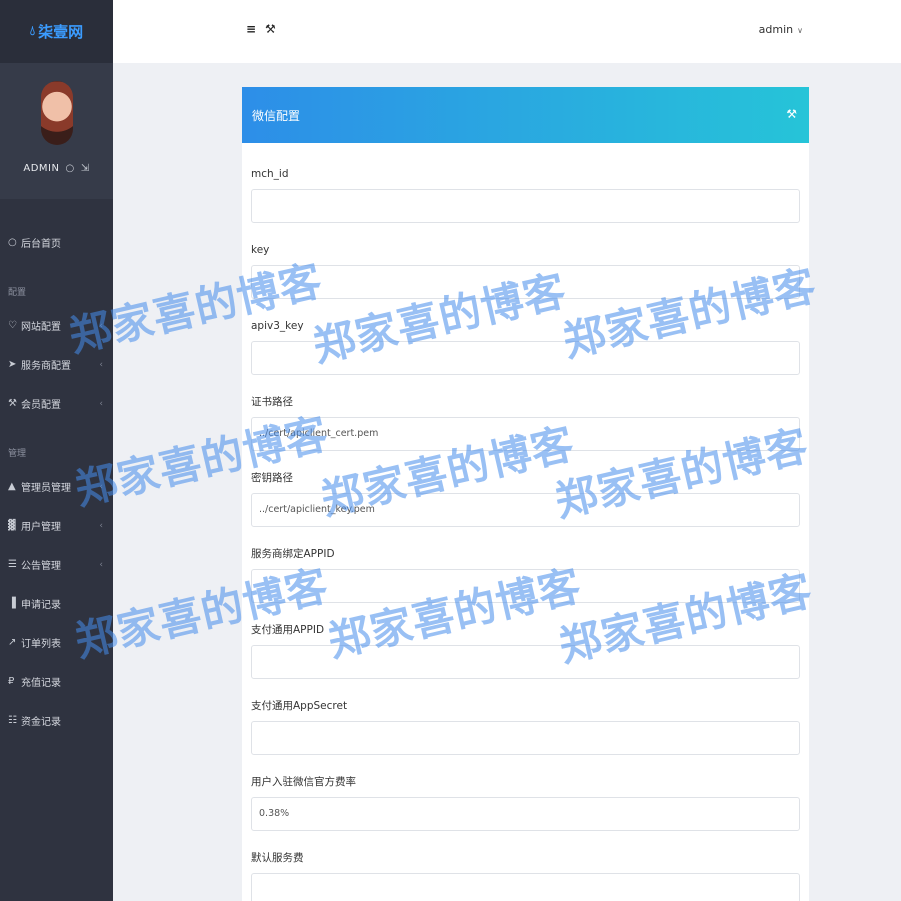 The width and height of the screenshot is (901, 901). Describe the element at coordinates (525, 586) in the screenshot. I see `provider-appid-input` at that location.